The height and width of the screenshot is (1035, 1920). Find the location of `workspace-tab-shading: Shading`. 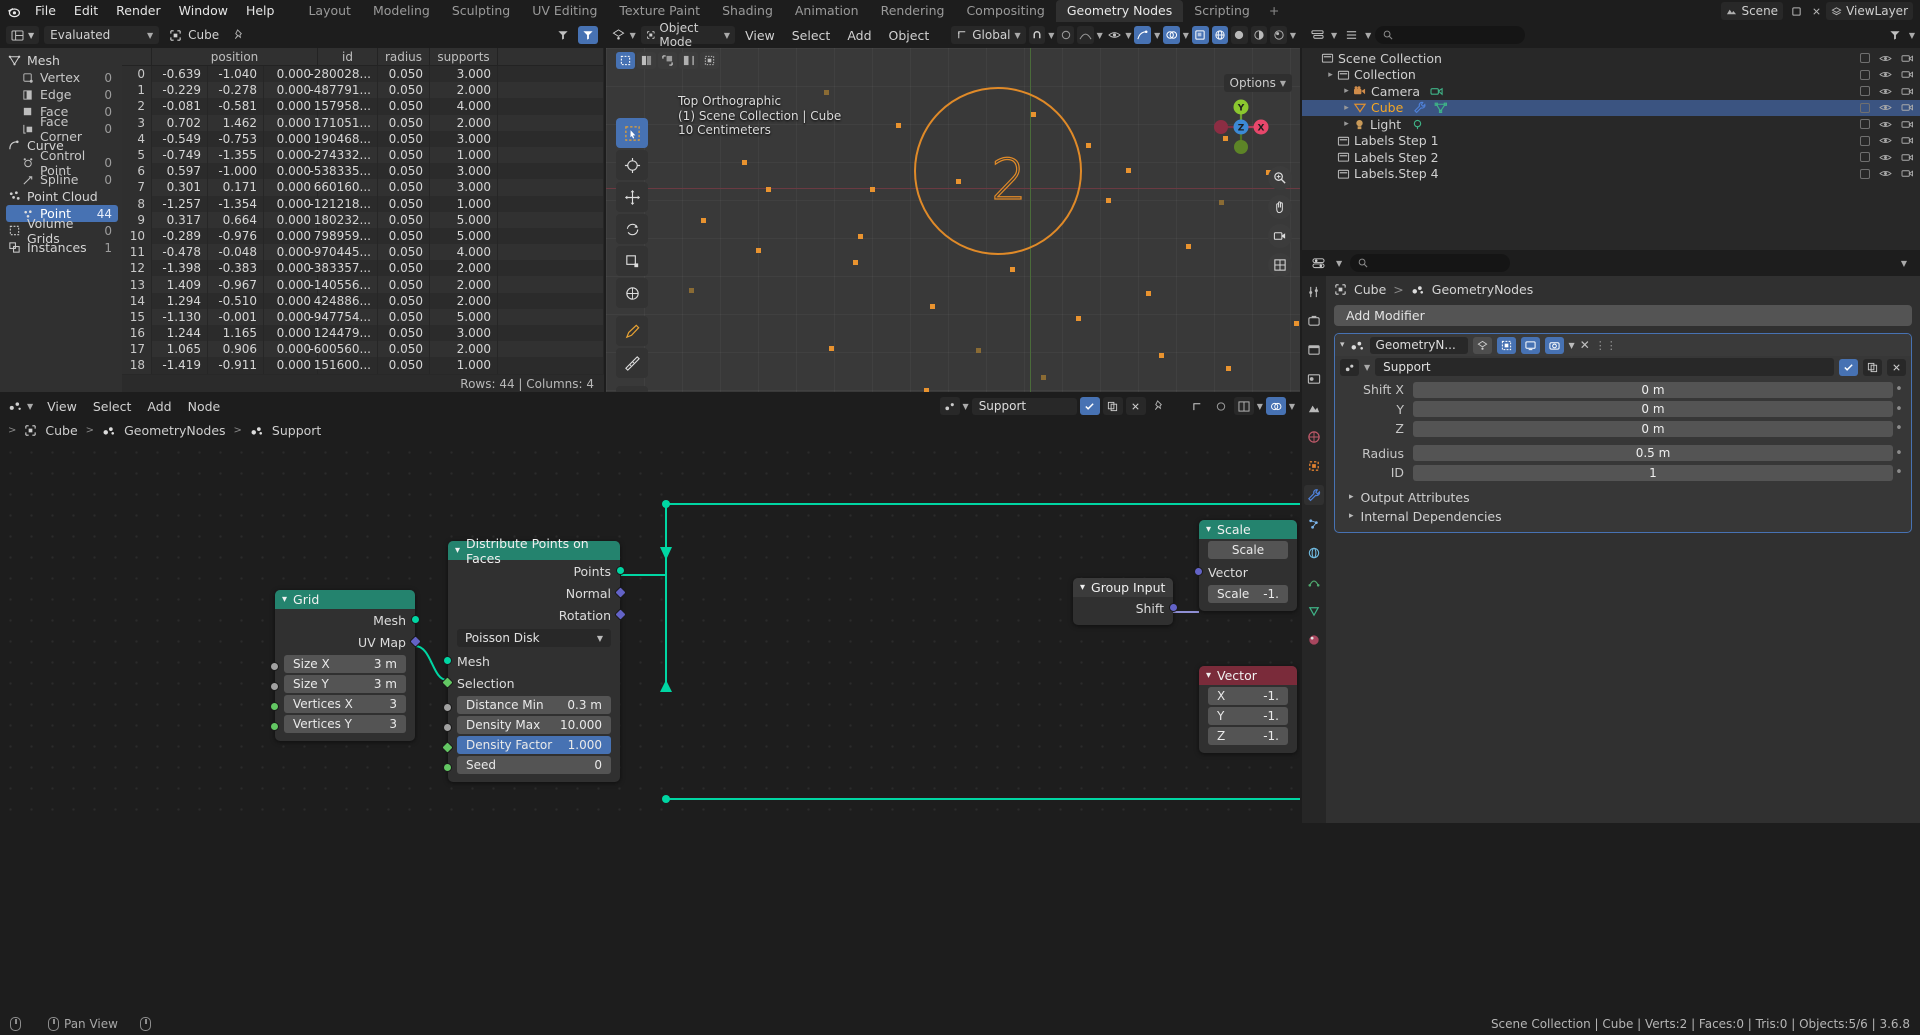

workspace-tab-shading: Shading is located at coordinates (747, 11).